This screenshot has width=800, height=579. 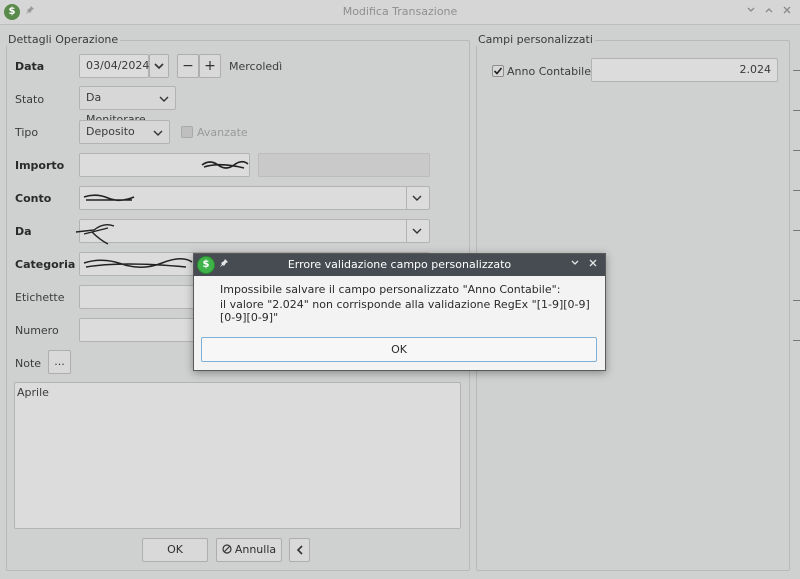 What do you see at coordinates (40, 165) in the screenshot?
I see `importo-label: Importo` at bounding box center [40, 165].